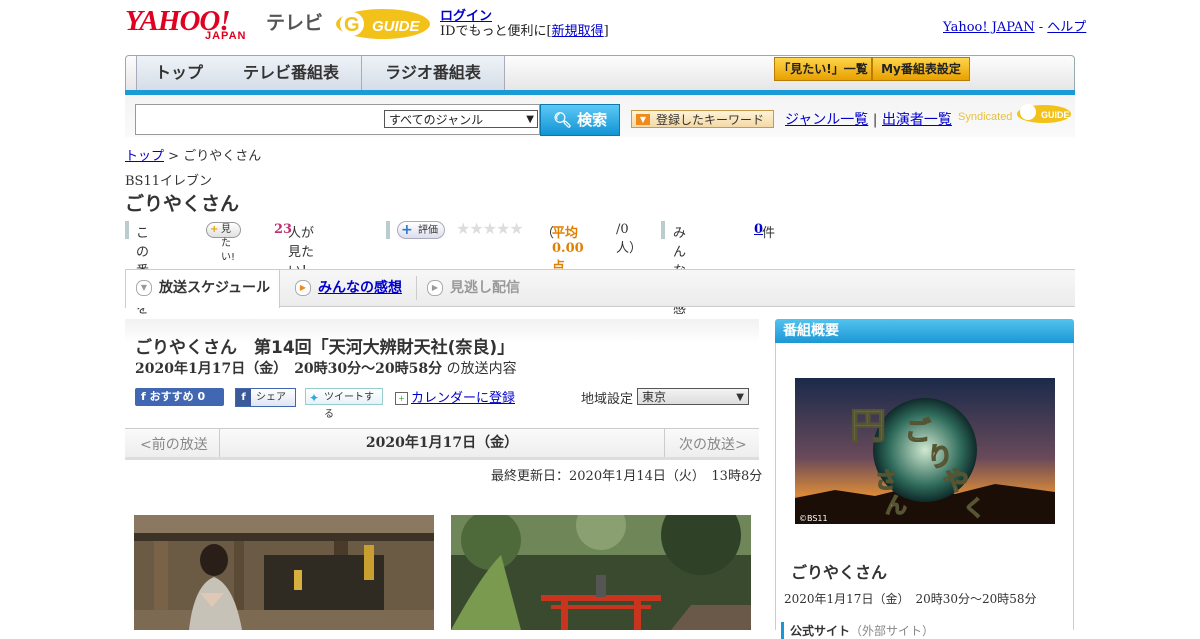 This screenshot has width=1200, height=639. What do you see at coordinates (917, 120) in the screenshot?
I see `performer-list-link: 出演者一覧` at bounding box center [917, 120].